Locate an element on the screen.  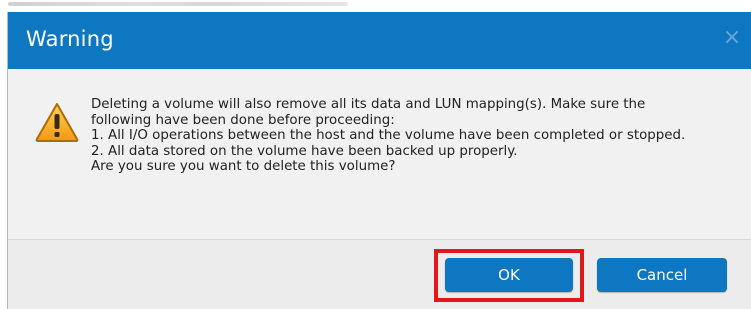
close-icon: × is located at coordinates (732, 38).